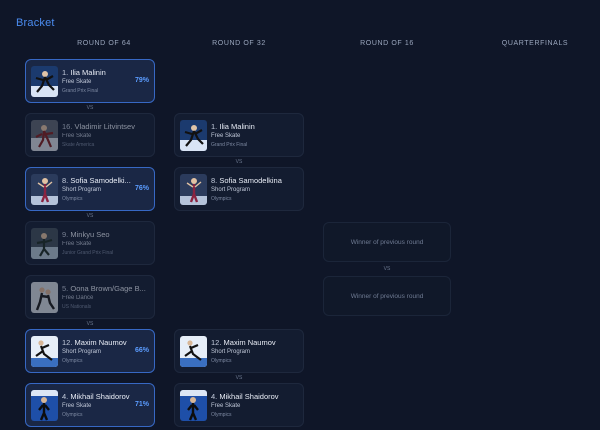 The image size is (600, 430). Describe the element at coordinates (387, 242) in the screenshot. I see `placeholder-winner-slot-1: Winner of previous round` at that location.